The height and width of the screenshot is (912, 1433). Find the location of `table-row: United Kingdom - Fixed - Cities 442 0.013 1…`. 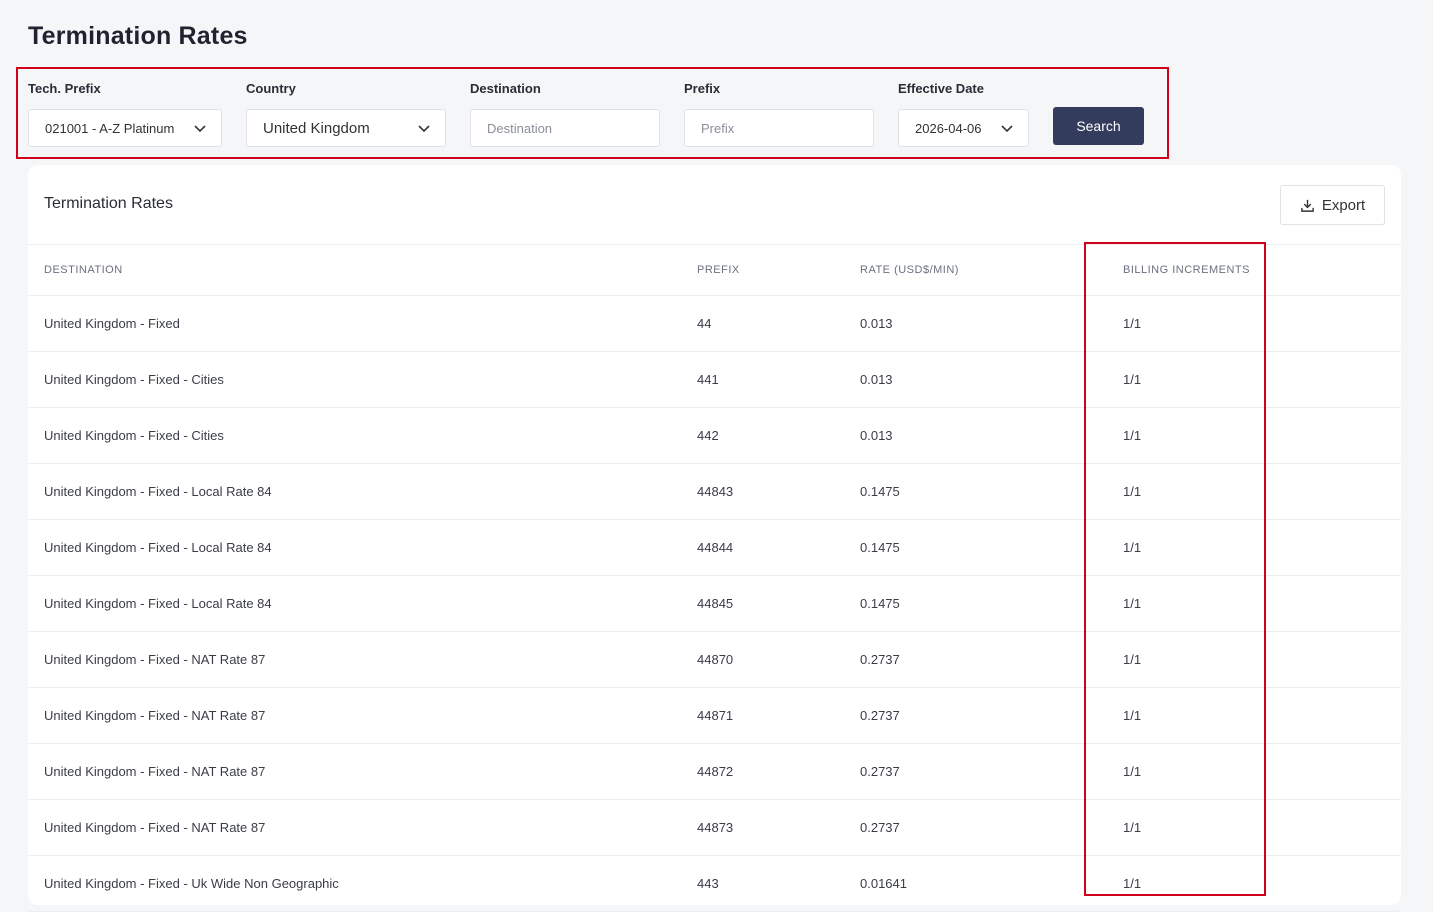

table-row: United Kingdom - Fixed - Cities 442 0.013 1… is located at coordinates (714, 435).